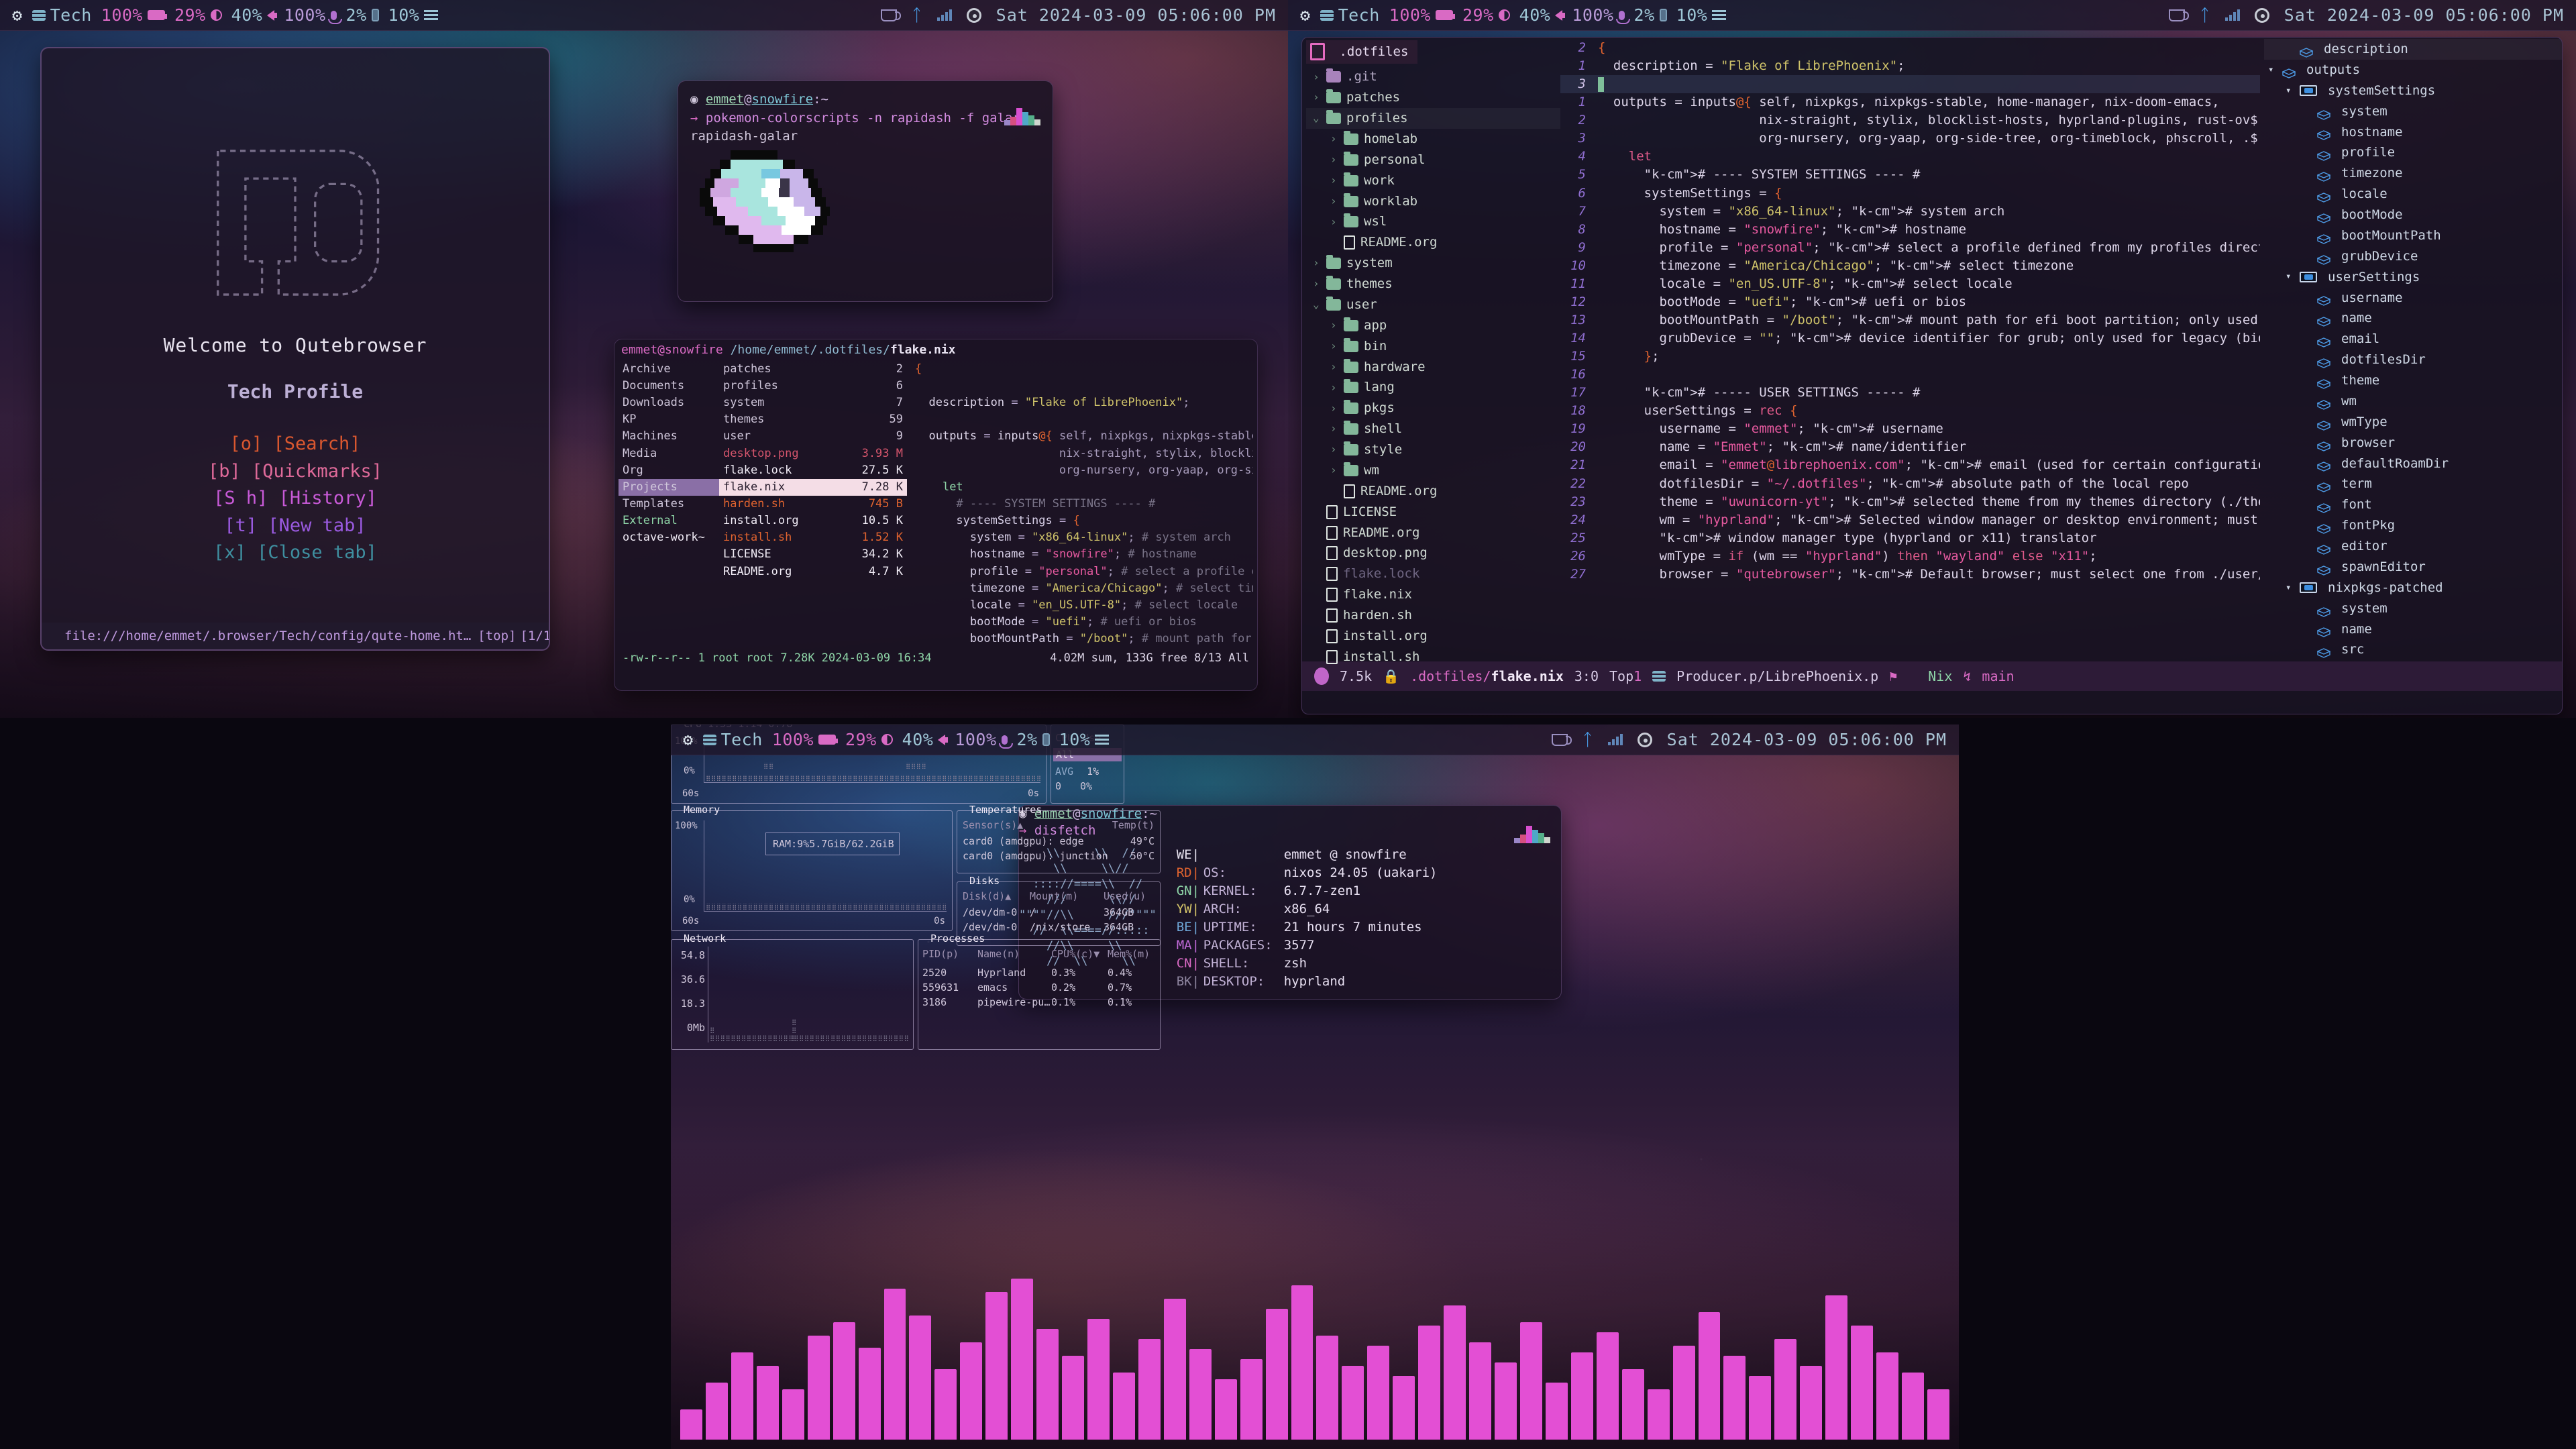  I want to click on code-line: 5 "k-cm"># ---- SYSTEM SETTINGS ---- #, so click(1910, 175).